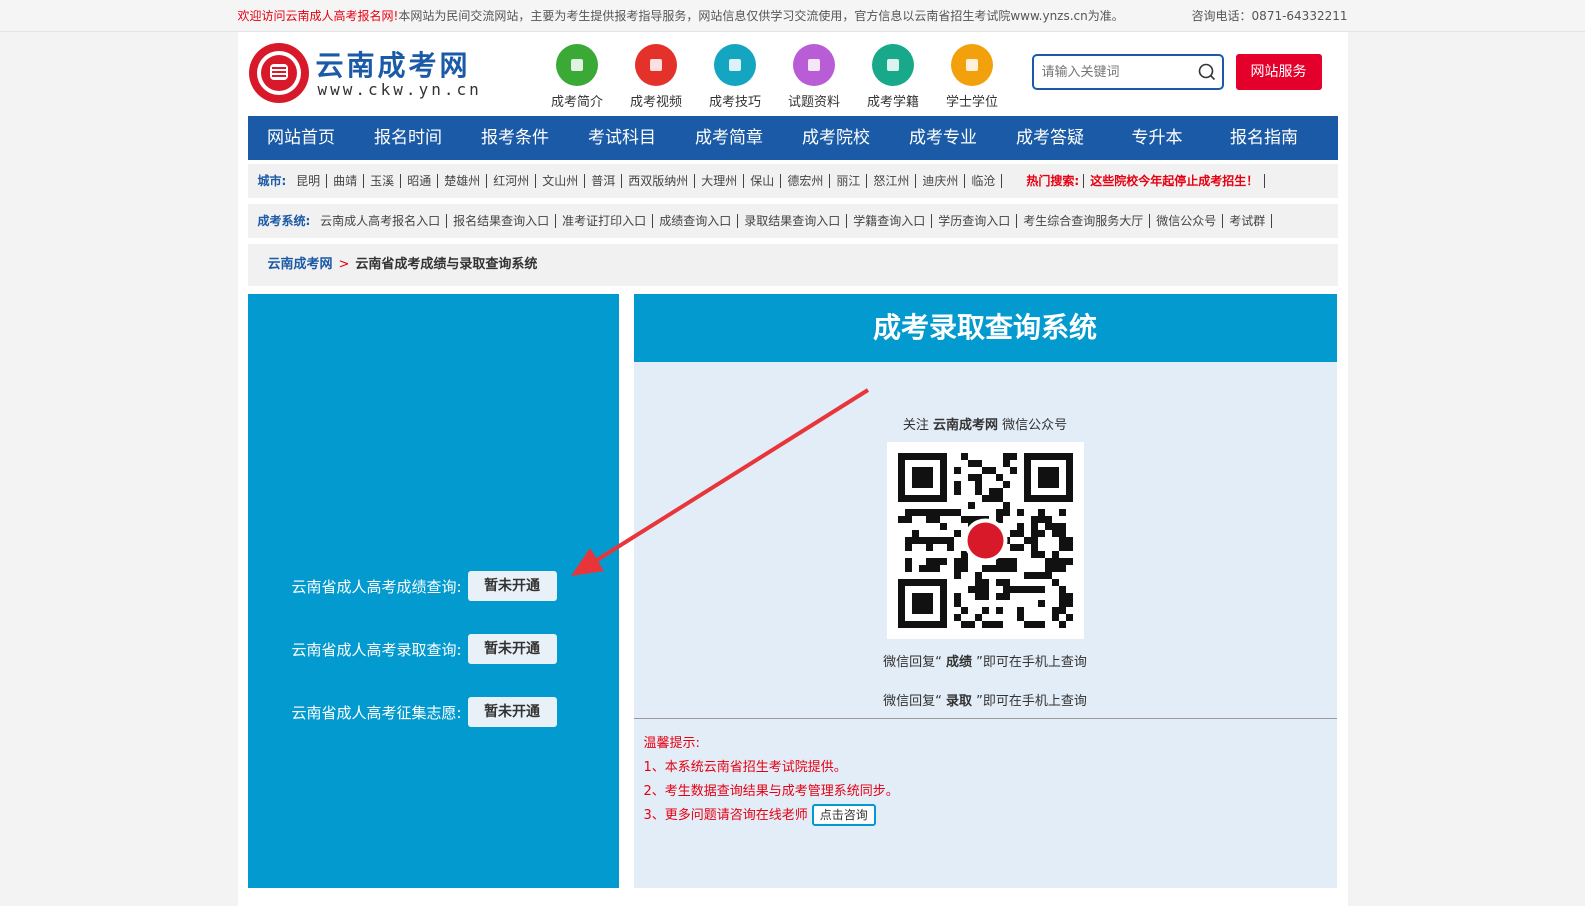 The height and width of the screenshot is (906, 1585). What do you see at coordinates (1175, 181) in the screenshot?
I see `hot-search-link: 这些院校今年起停止成考招生！` at bounding box center [1175, 181].